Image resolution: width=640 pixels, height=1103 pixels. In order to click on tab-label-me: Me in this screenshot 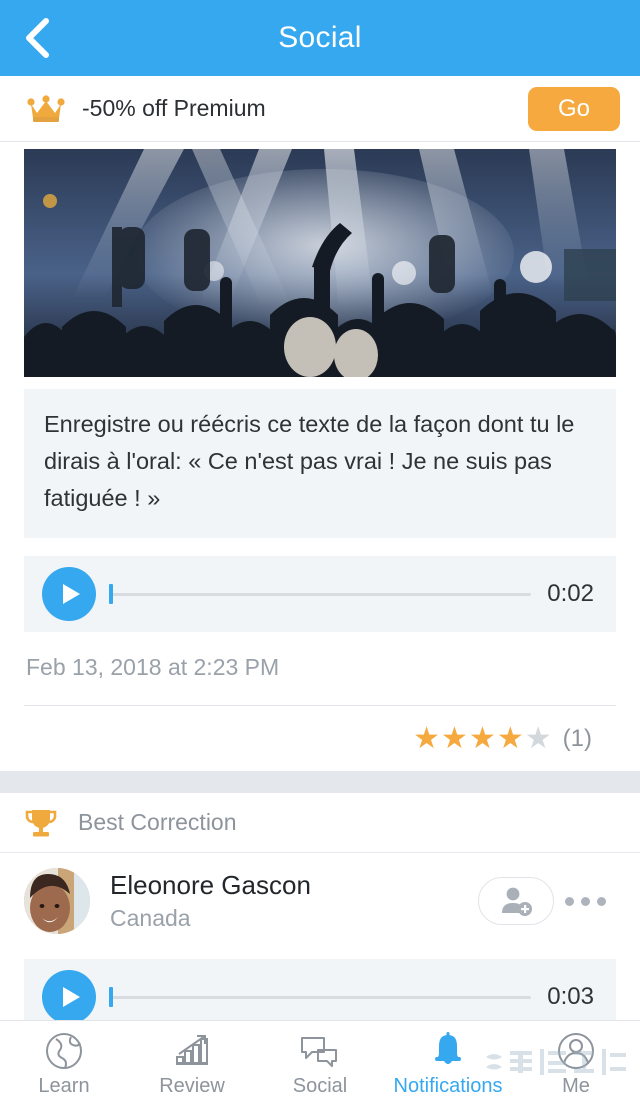, I will do `click(576, 1085)`.